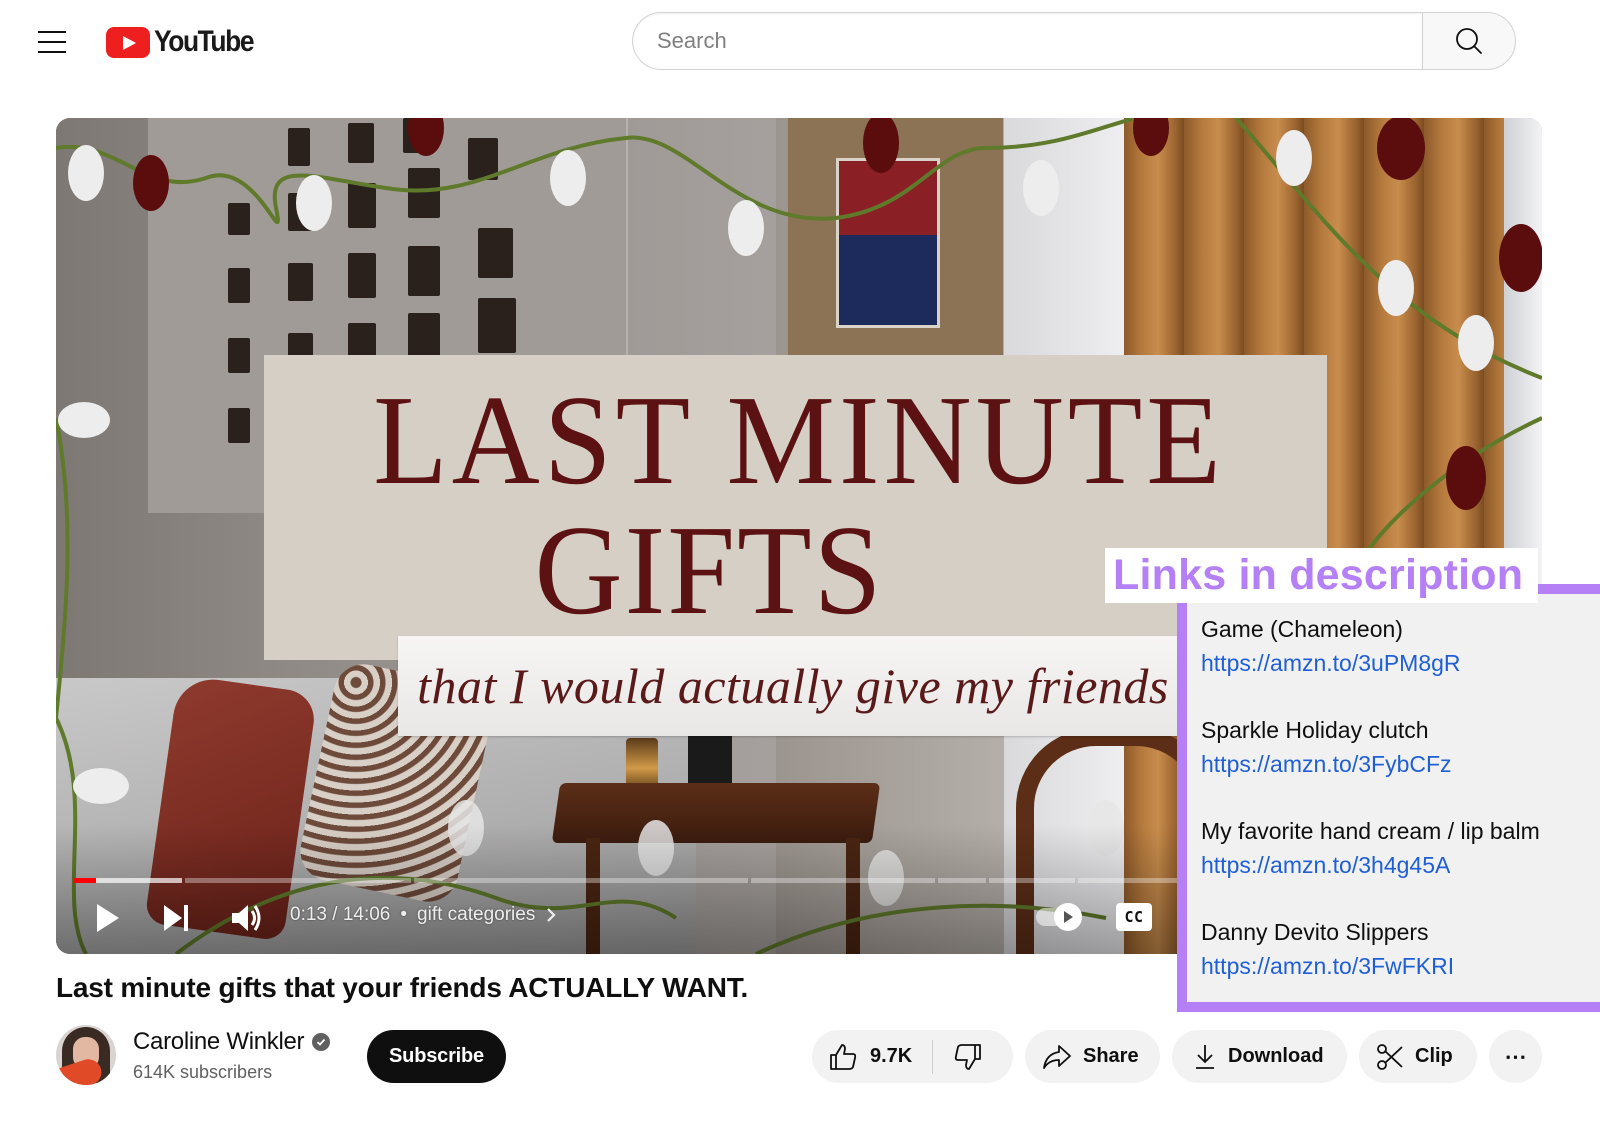 The height and width of the screenshot is (1125, 1600). I want to click on channel-name: Caroline Winkler, so click(219, 1041).